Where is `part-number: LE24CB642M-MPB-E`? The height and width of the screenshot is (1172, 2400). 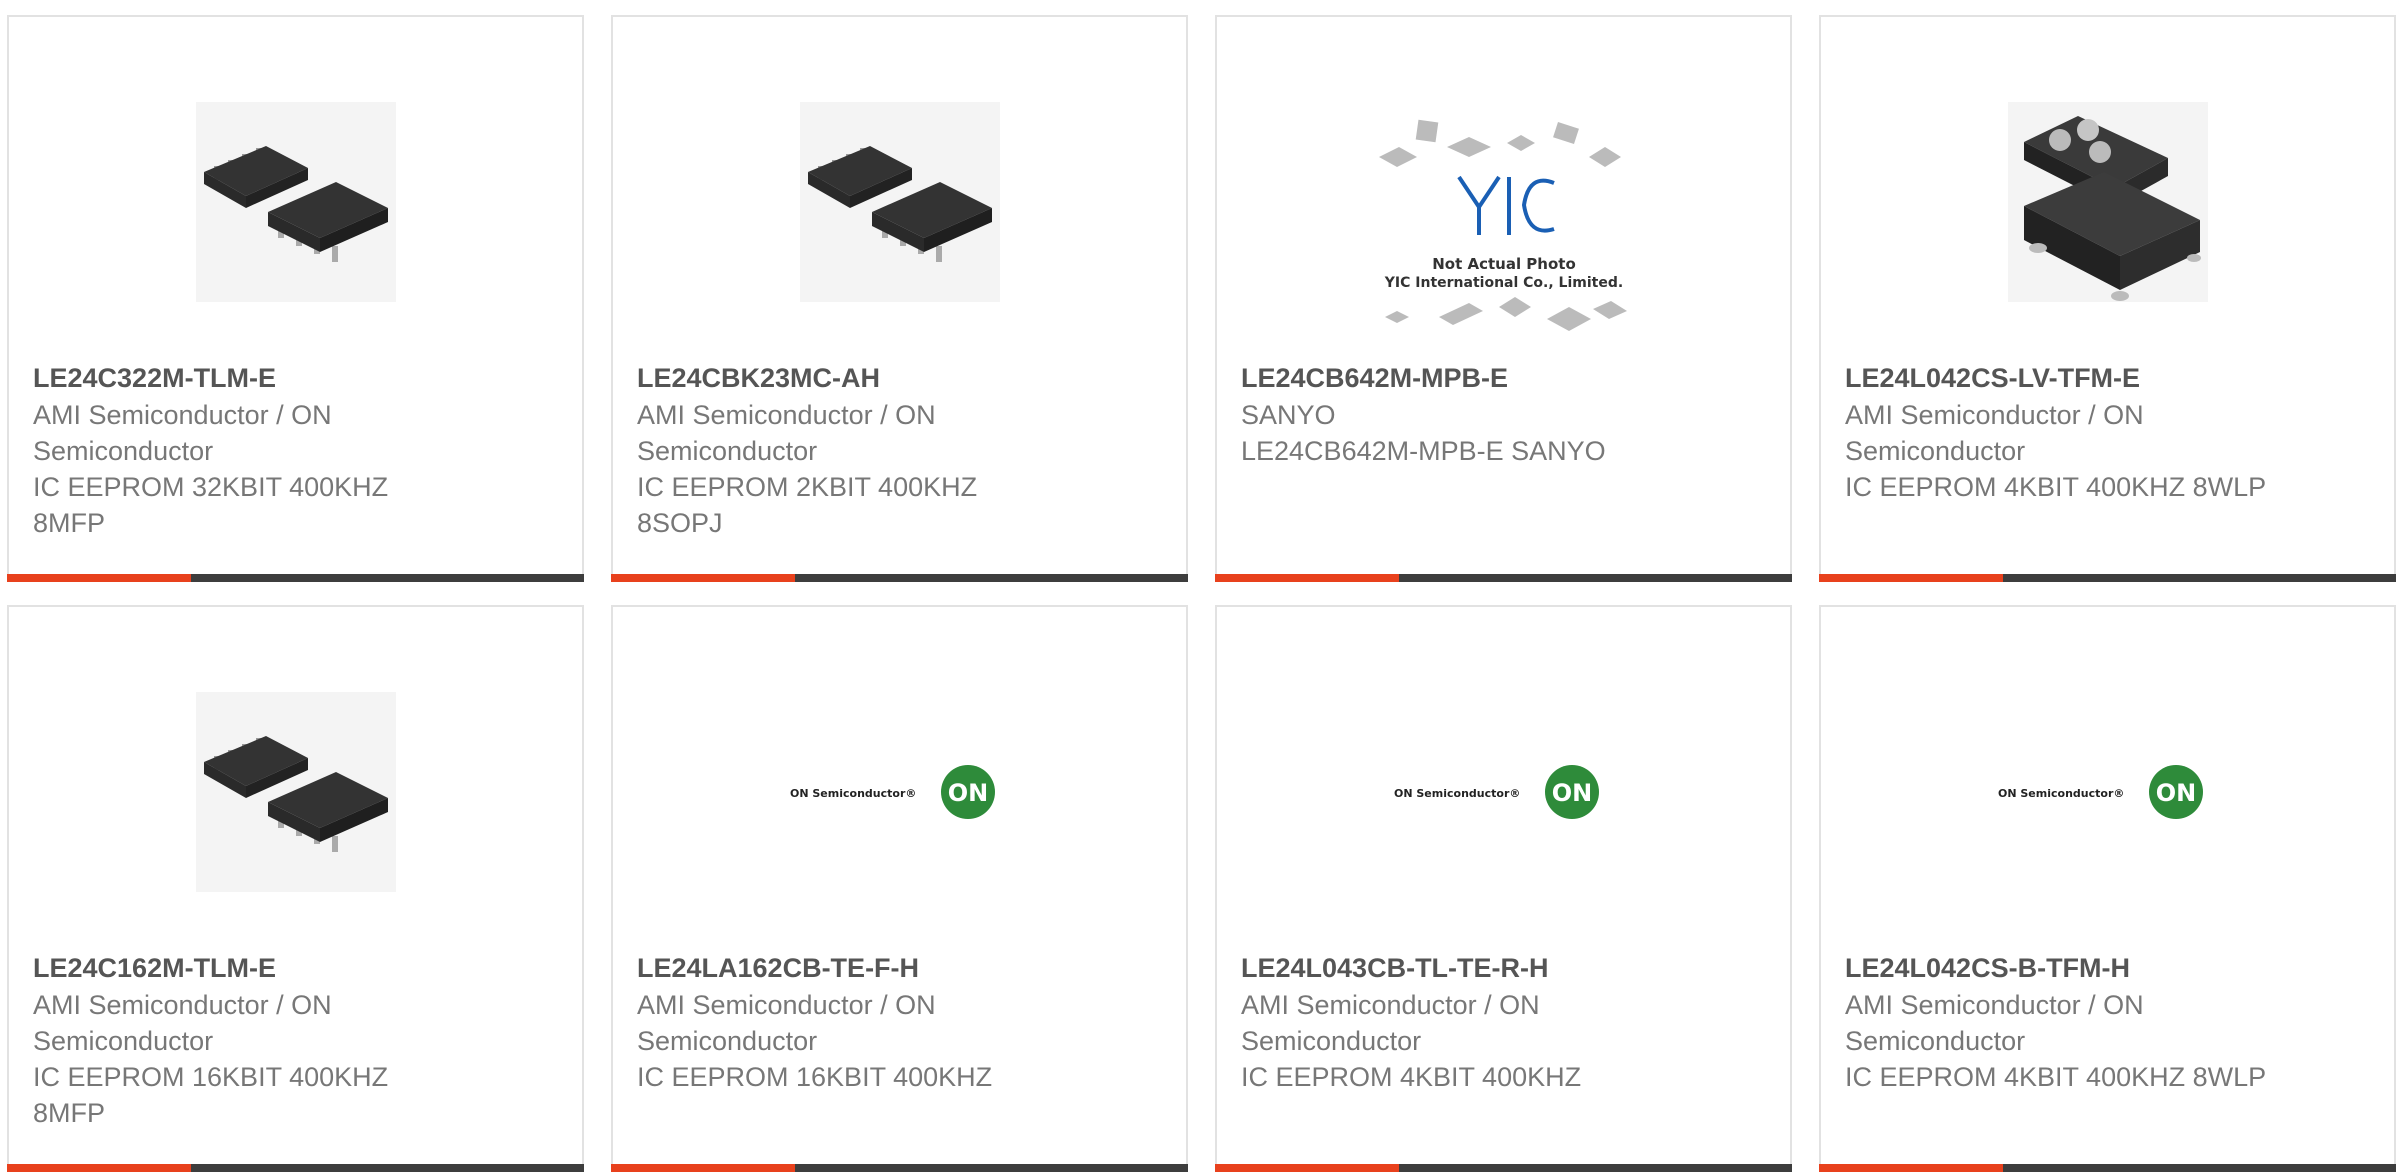 part-number: LE24CB642M-MPB-E is located at coordinates (1503, 378).